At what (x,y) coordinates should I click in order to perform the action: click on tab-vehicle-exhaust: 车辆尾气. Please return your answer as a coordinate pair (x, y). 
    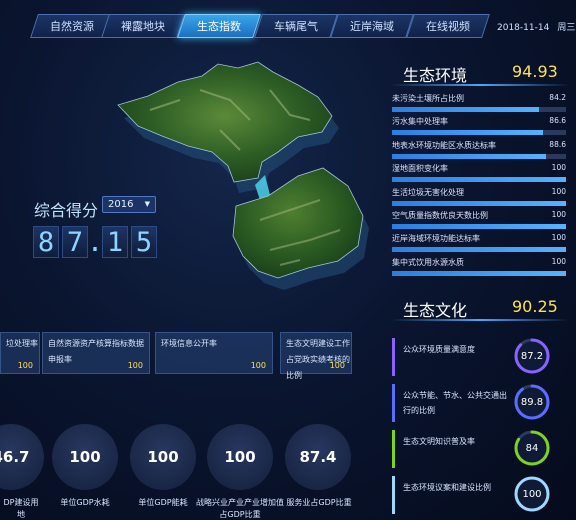
    Looking at the image, I should click on (296, 26).